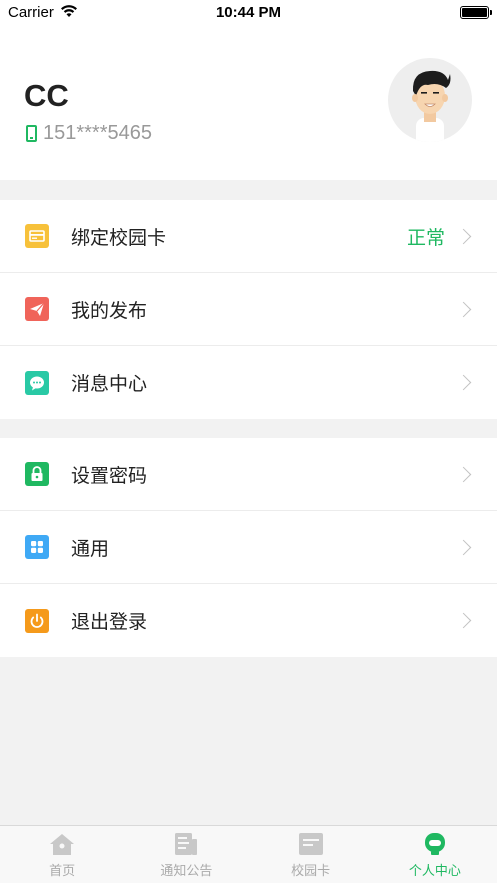 The width and height of the screenshot is (497, 883). What do you see at coordinates (248, 620) in the screenshot?
I see `logout-row: 退出登录` at bounding box center [248, 620].